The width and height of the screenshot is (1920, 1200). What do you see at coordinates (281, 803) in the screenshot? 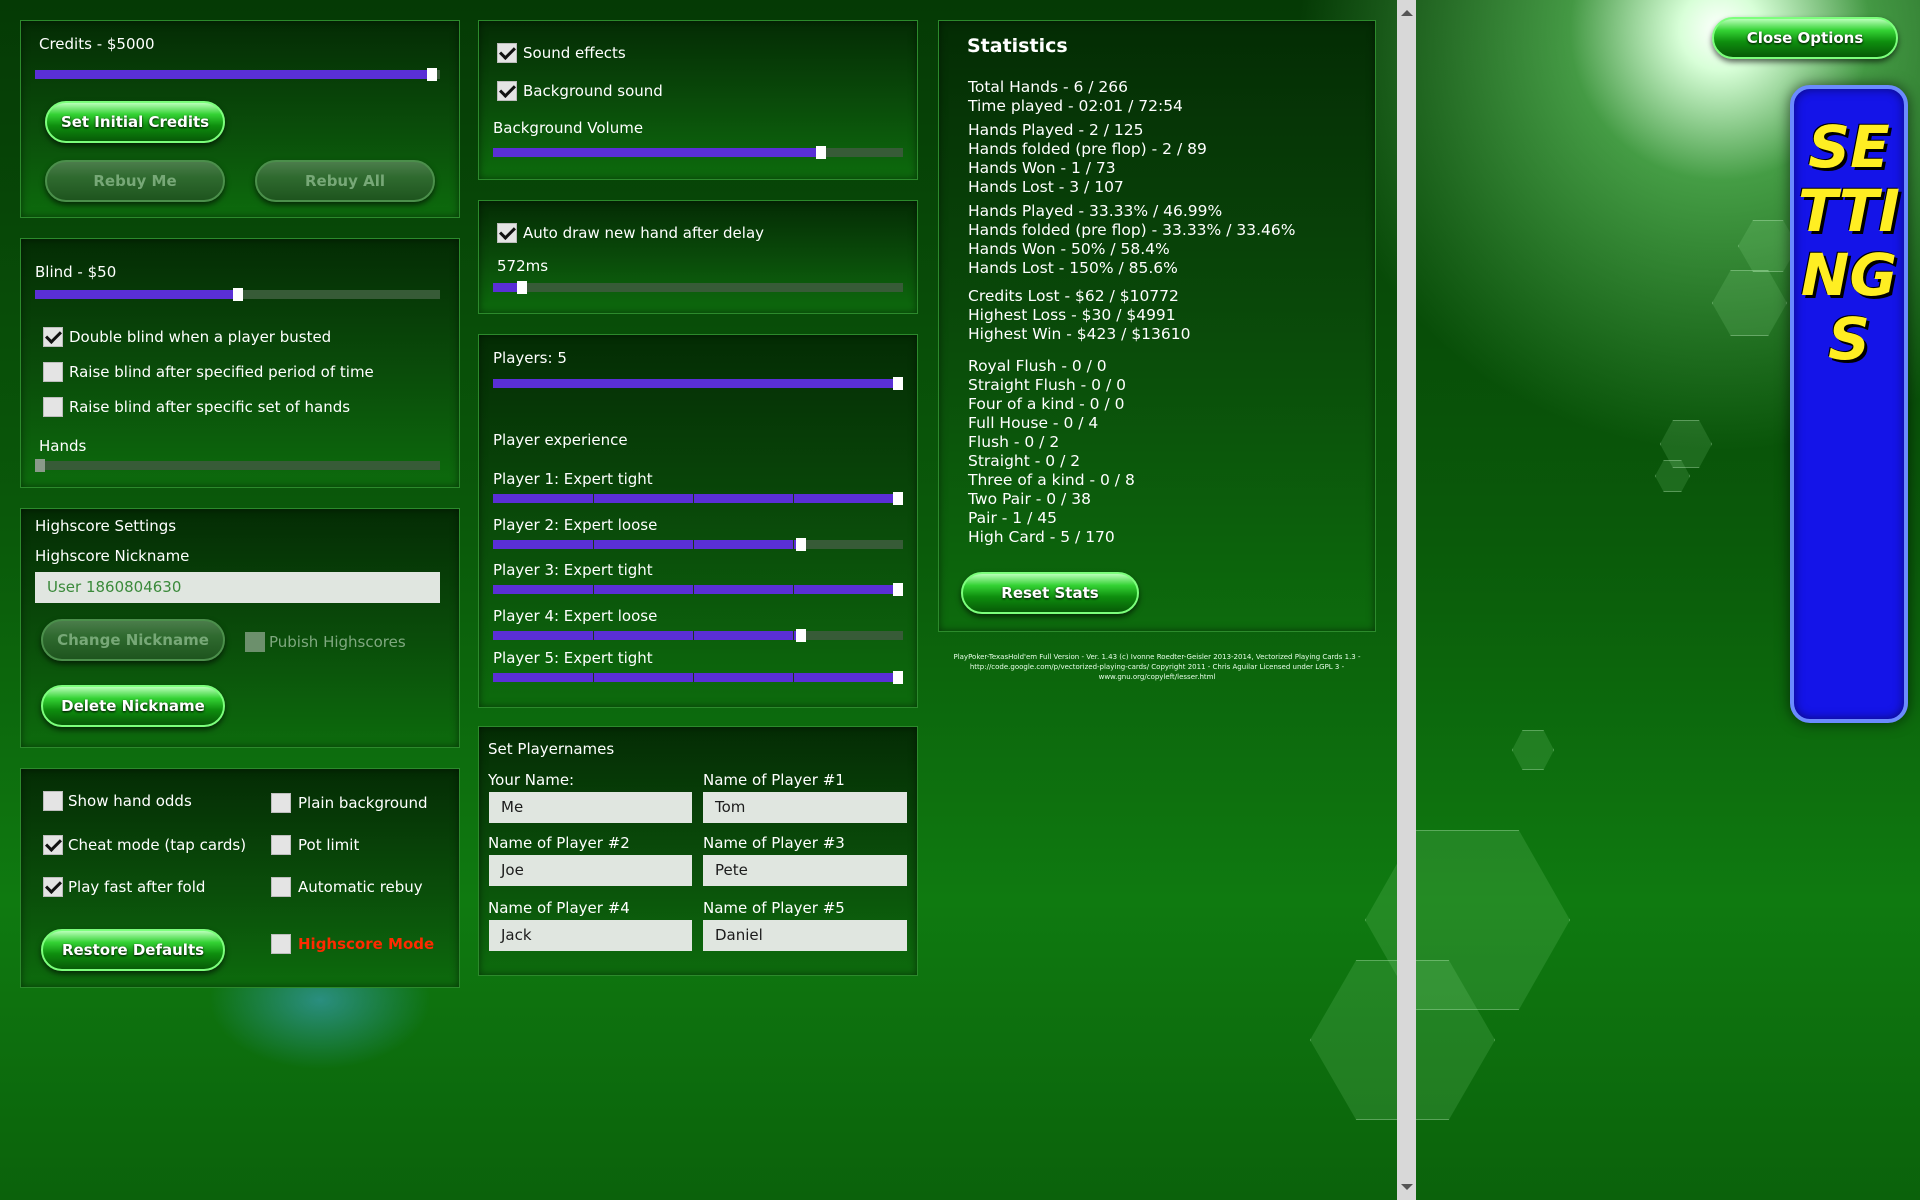
I see `plain-background-checkbox` at bounding box center [281, 803].